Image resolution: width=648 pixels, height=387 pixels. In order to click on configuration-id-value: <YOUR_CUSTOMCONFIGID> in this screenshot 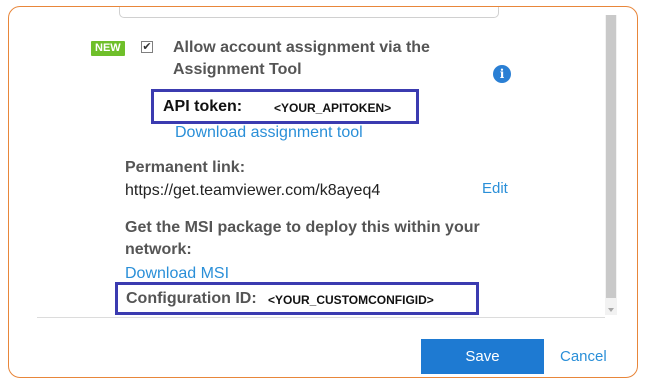, I will do `click(351, 300)`.